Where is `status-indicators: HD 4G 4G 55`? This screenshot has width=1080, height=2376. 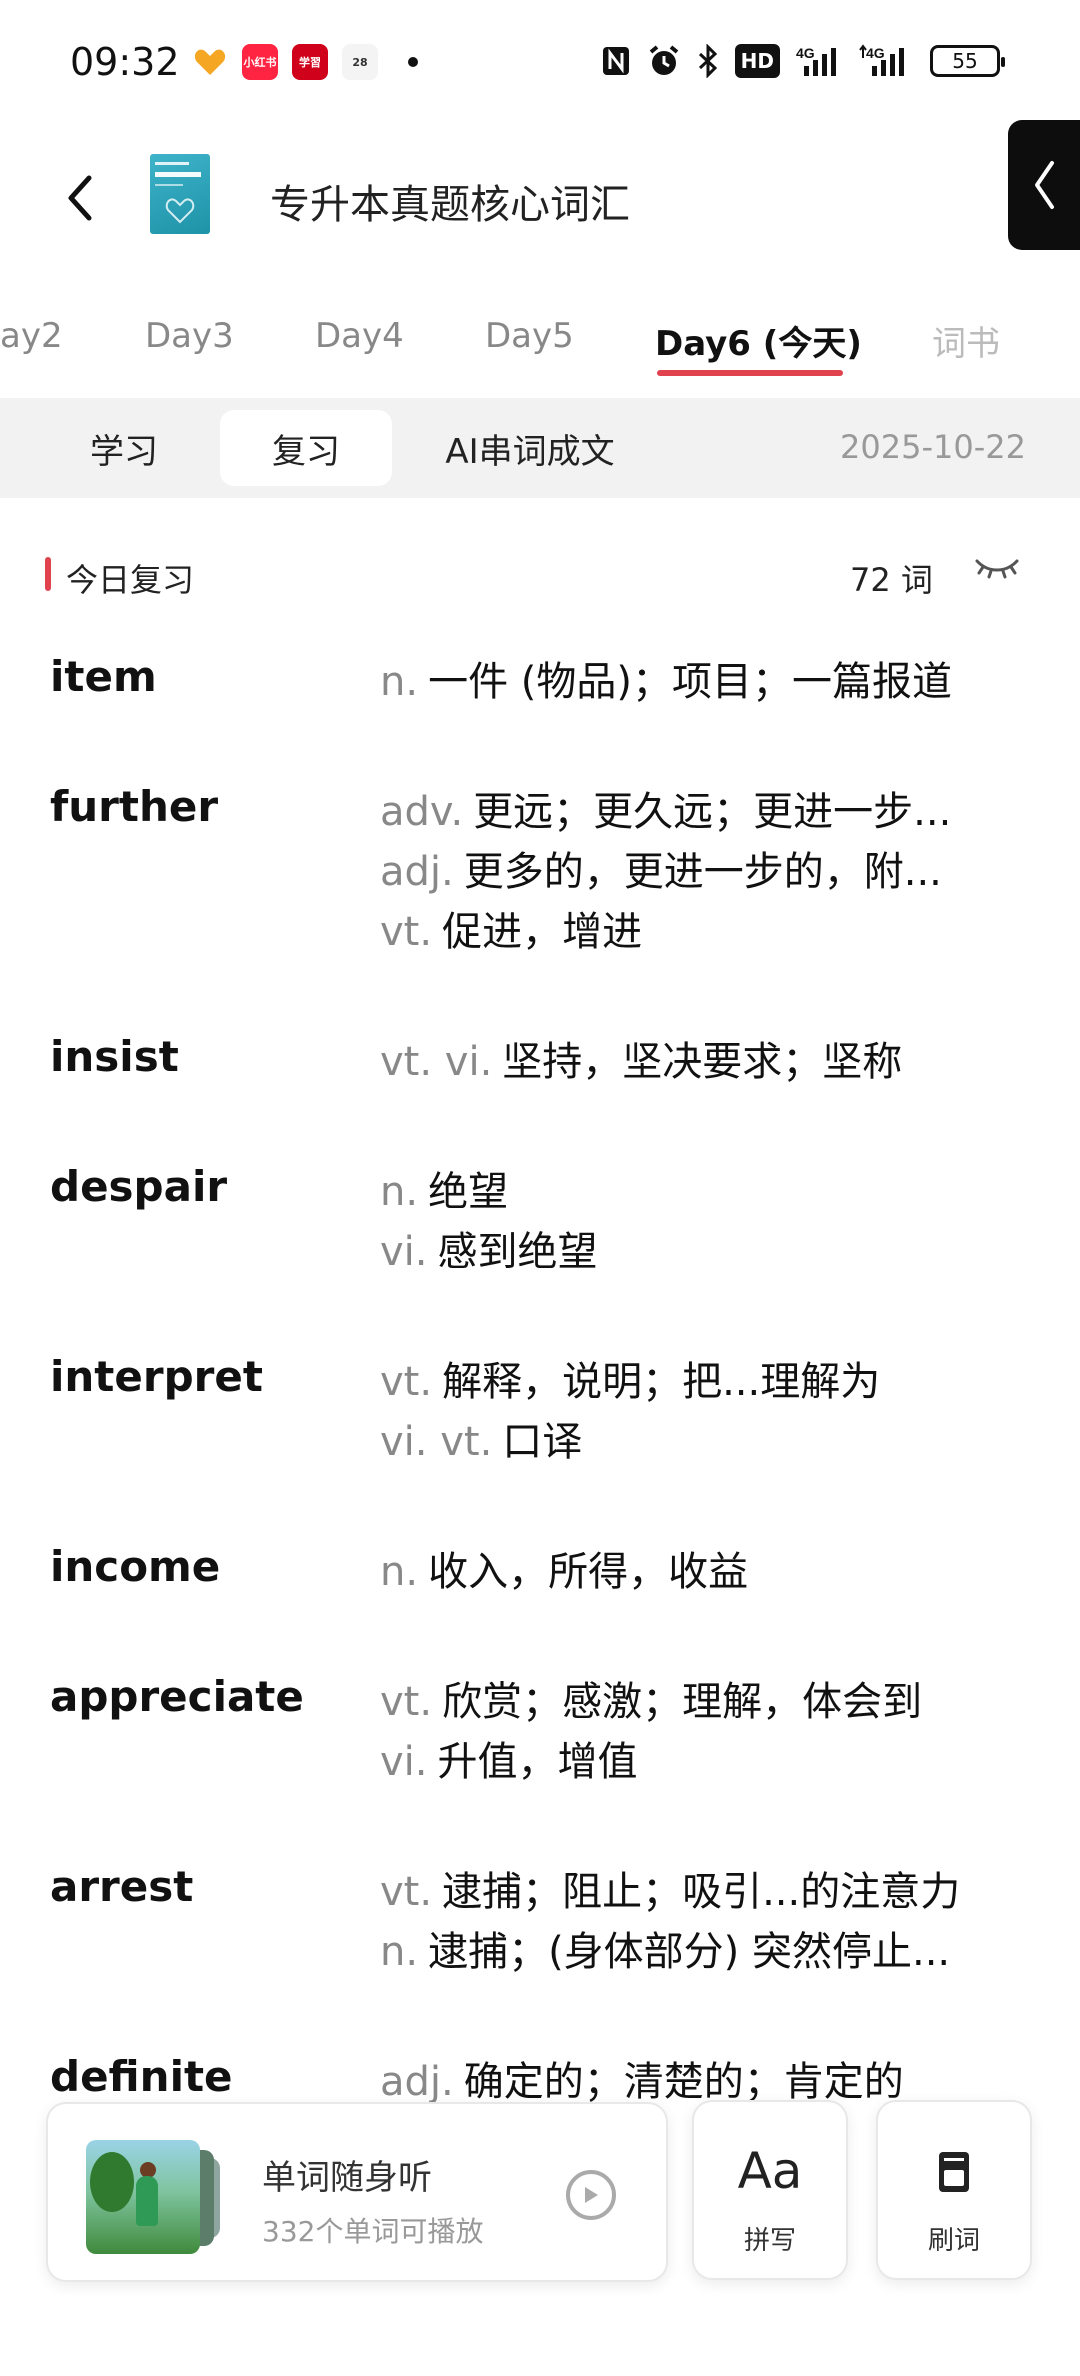 status-indicators: HD 4G 4G 55 is located at coordinates (803, 61).